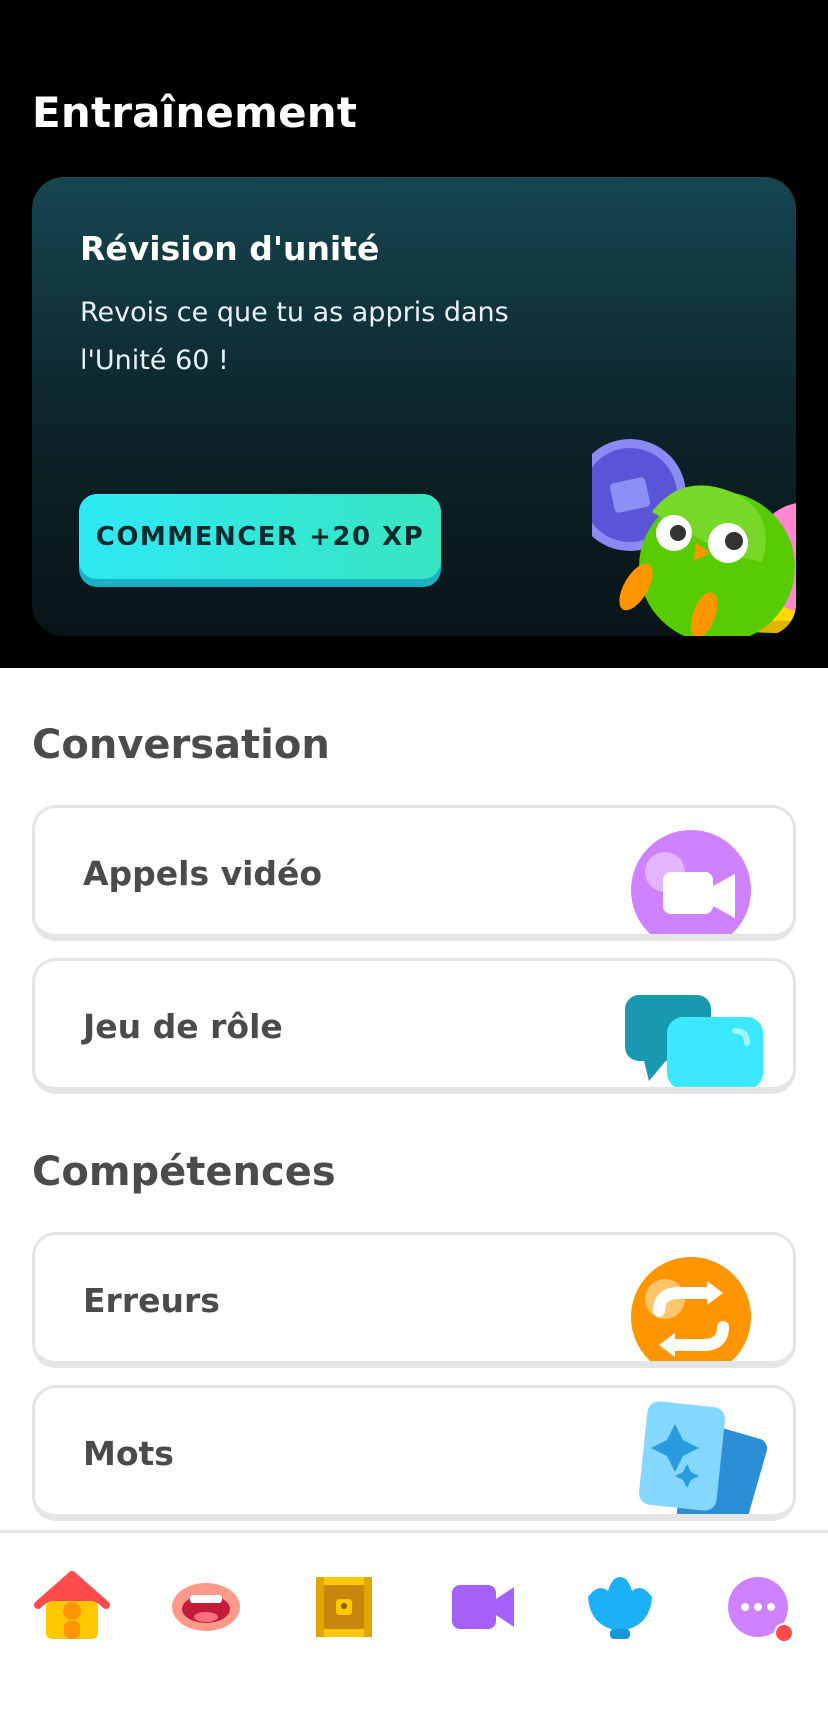  What do you see at coordinates (203, 873) in the screenshot?
I see `video-call-label: Appels vidéo` at bounding box center [203, 873].